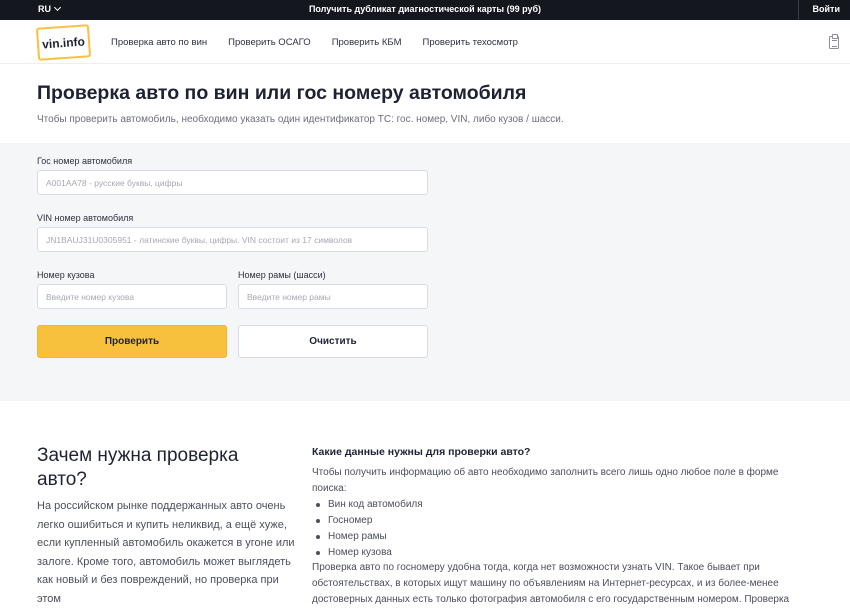  I want to click on body-number-label: Номер кузова, so click(66, 275).